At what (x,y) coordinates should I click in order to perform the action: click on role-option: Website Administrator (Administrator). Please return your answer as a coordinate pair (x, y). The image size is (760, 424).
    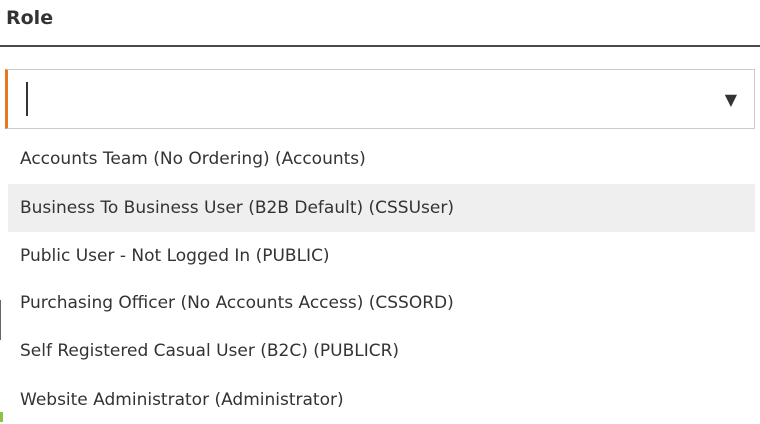
    Looking at the image, I should click on (381, 400).